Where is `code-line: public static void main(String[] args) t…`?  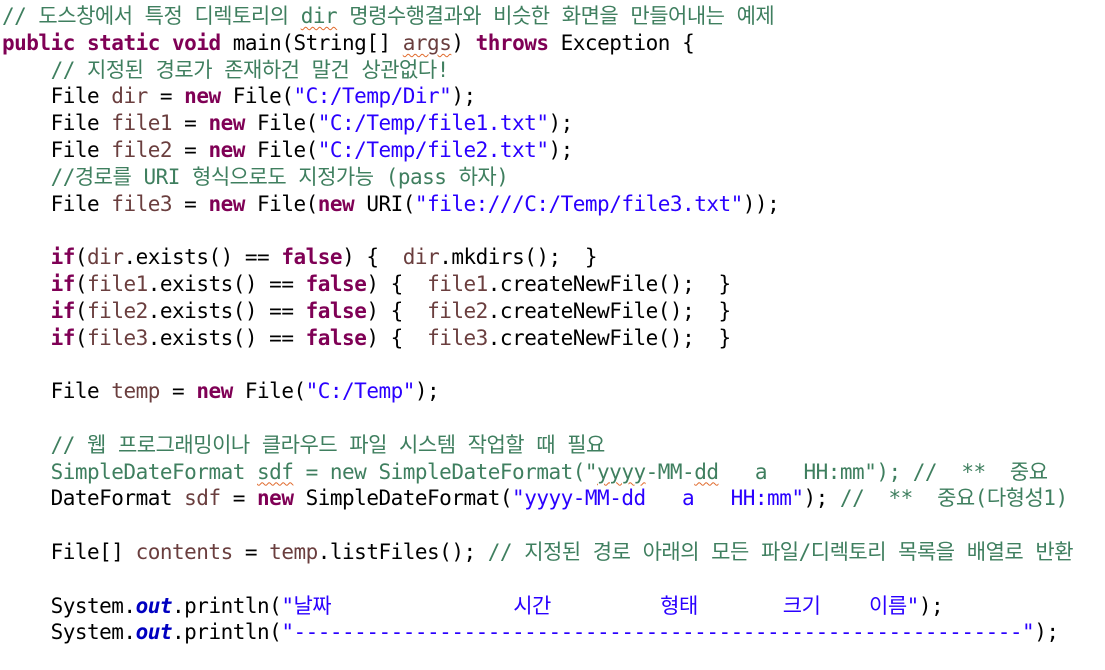
code-line: public static void main(String[] args) t… is located at coordinates (553, 43).